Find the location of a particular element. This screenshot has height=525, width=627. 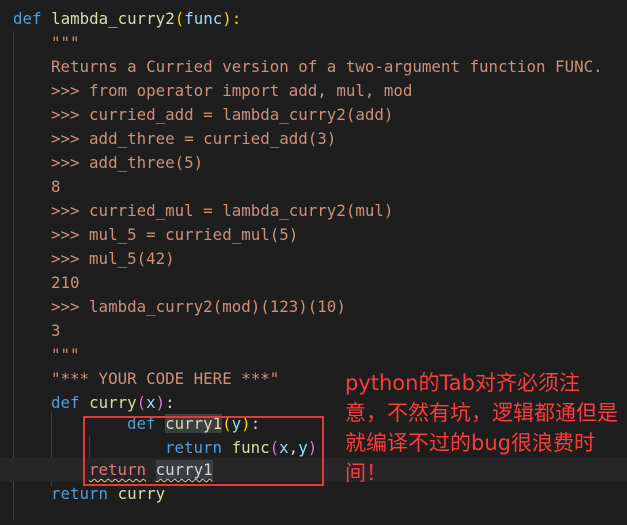

docstring-line: 210 is located at coordinates (65, 282).